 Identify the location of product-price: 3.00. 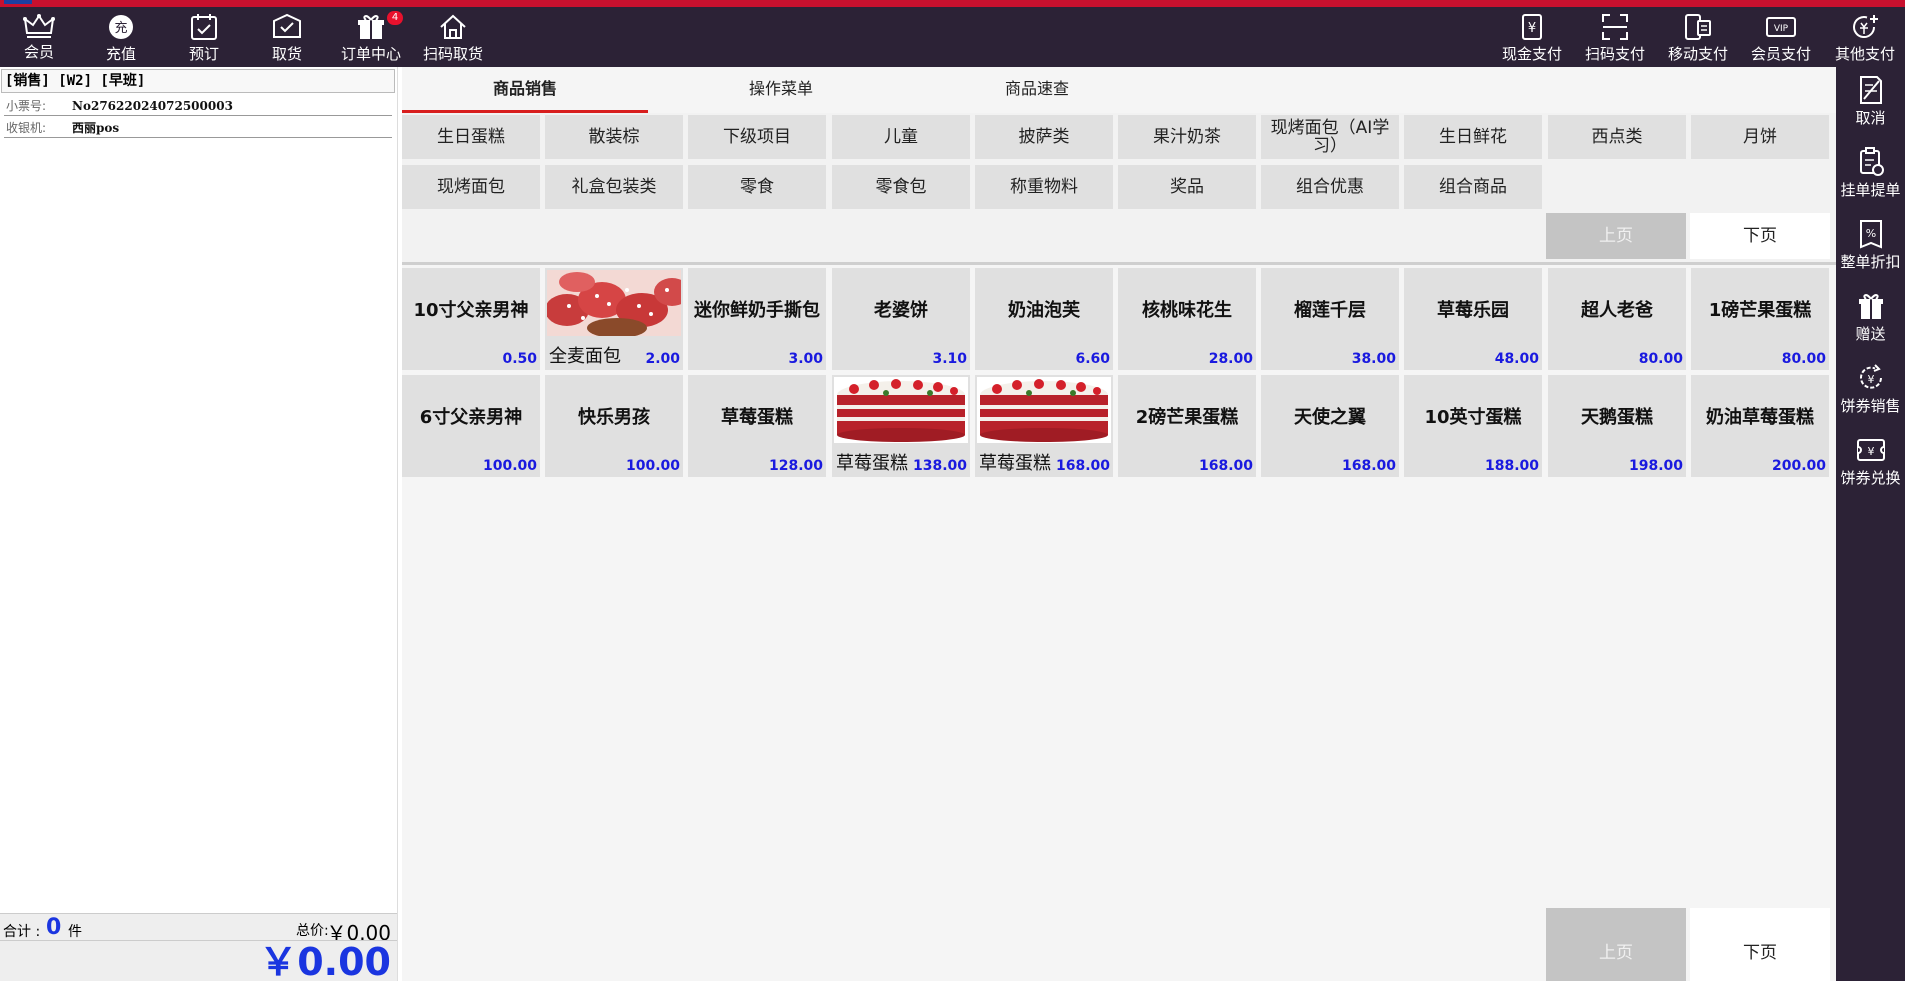
(805, 359).